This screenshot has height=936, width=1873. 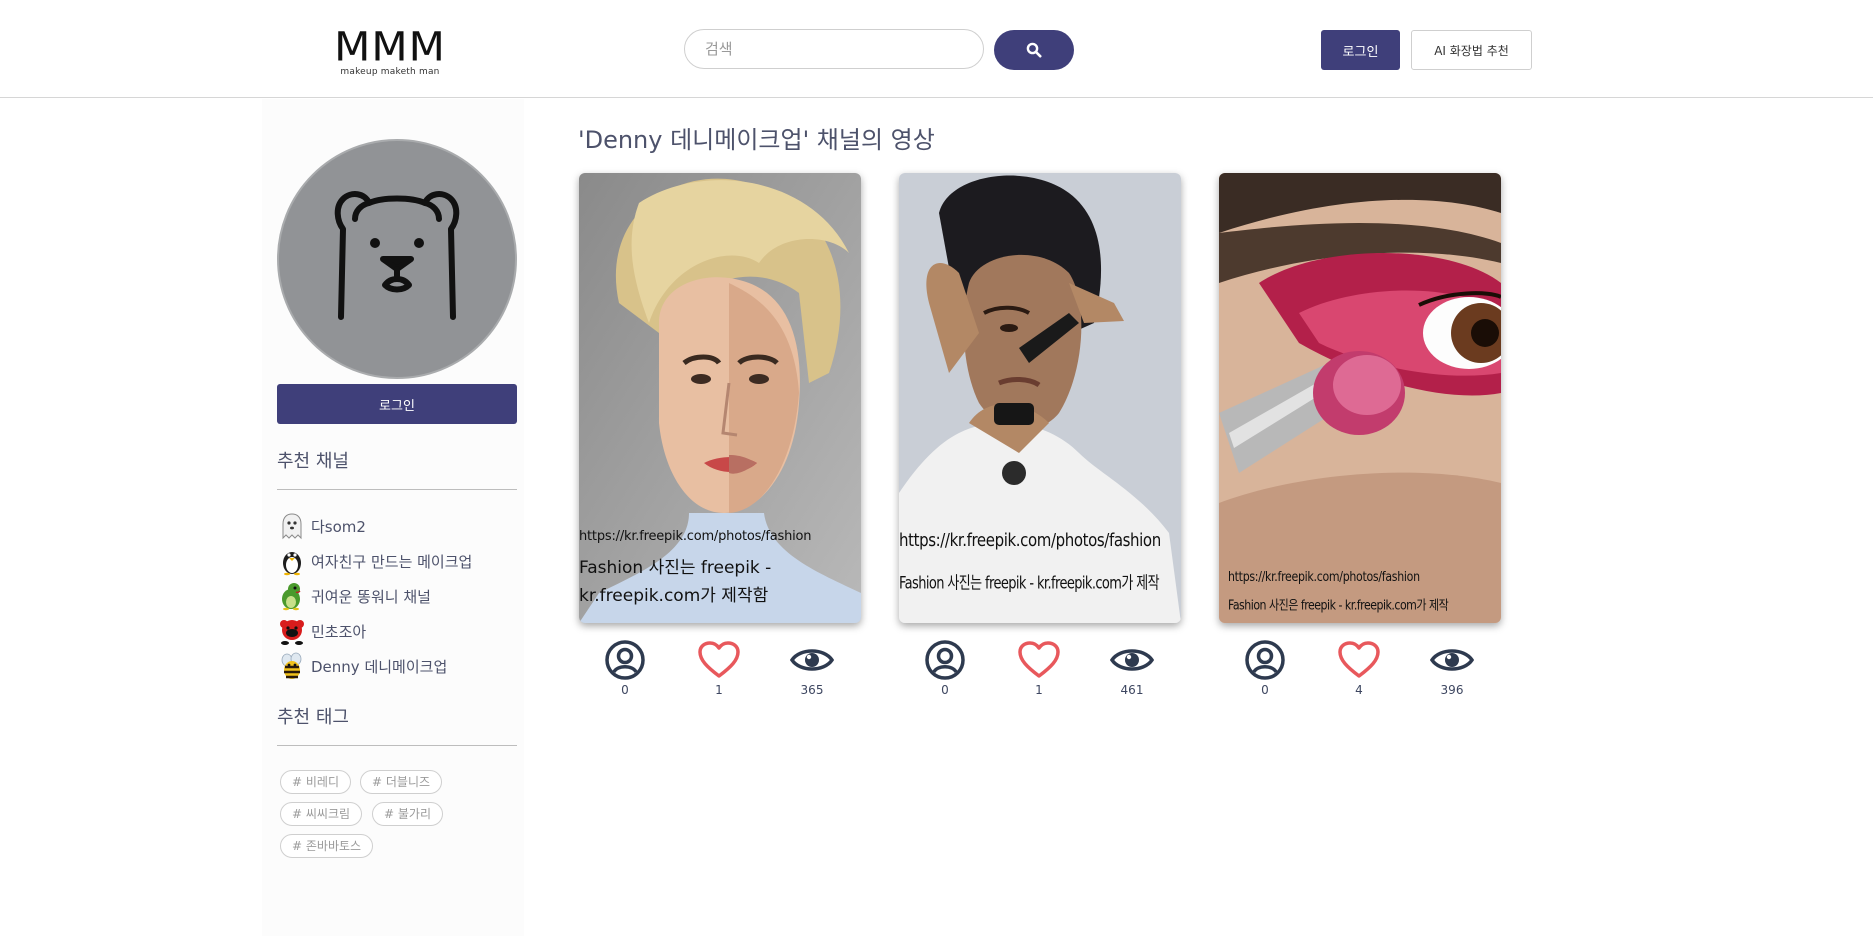 I want to click on channel-item: Denny 데니메이크업, so click(x=362, y=666).